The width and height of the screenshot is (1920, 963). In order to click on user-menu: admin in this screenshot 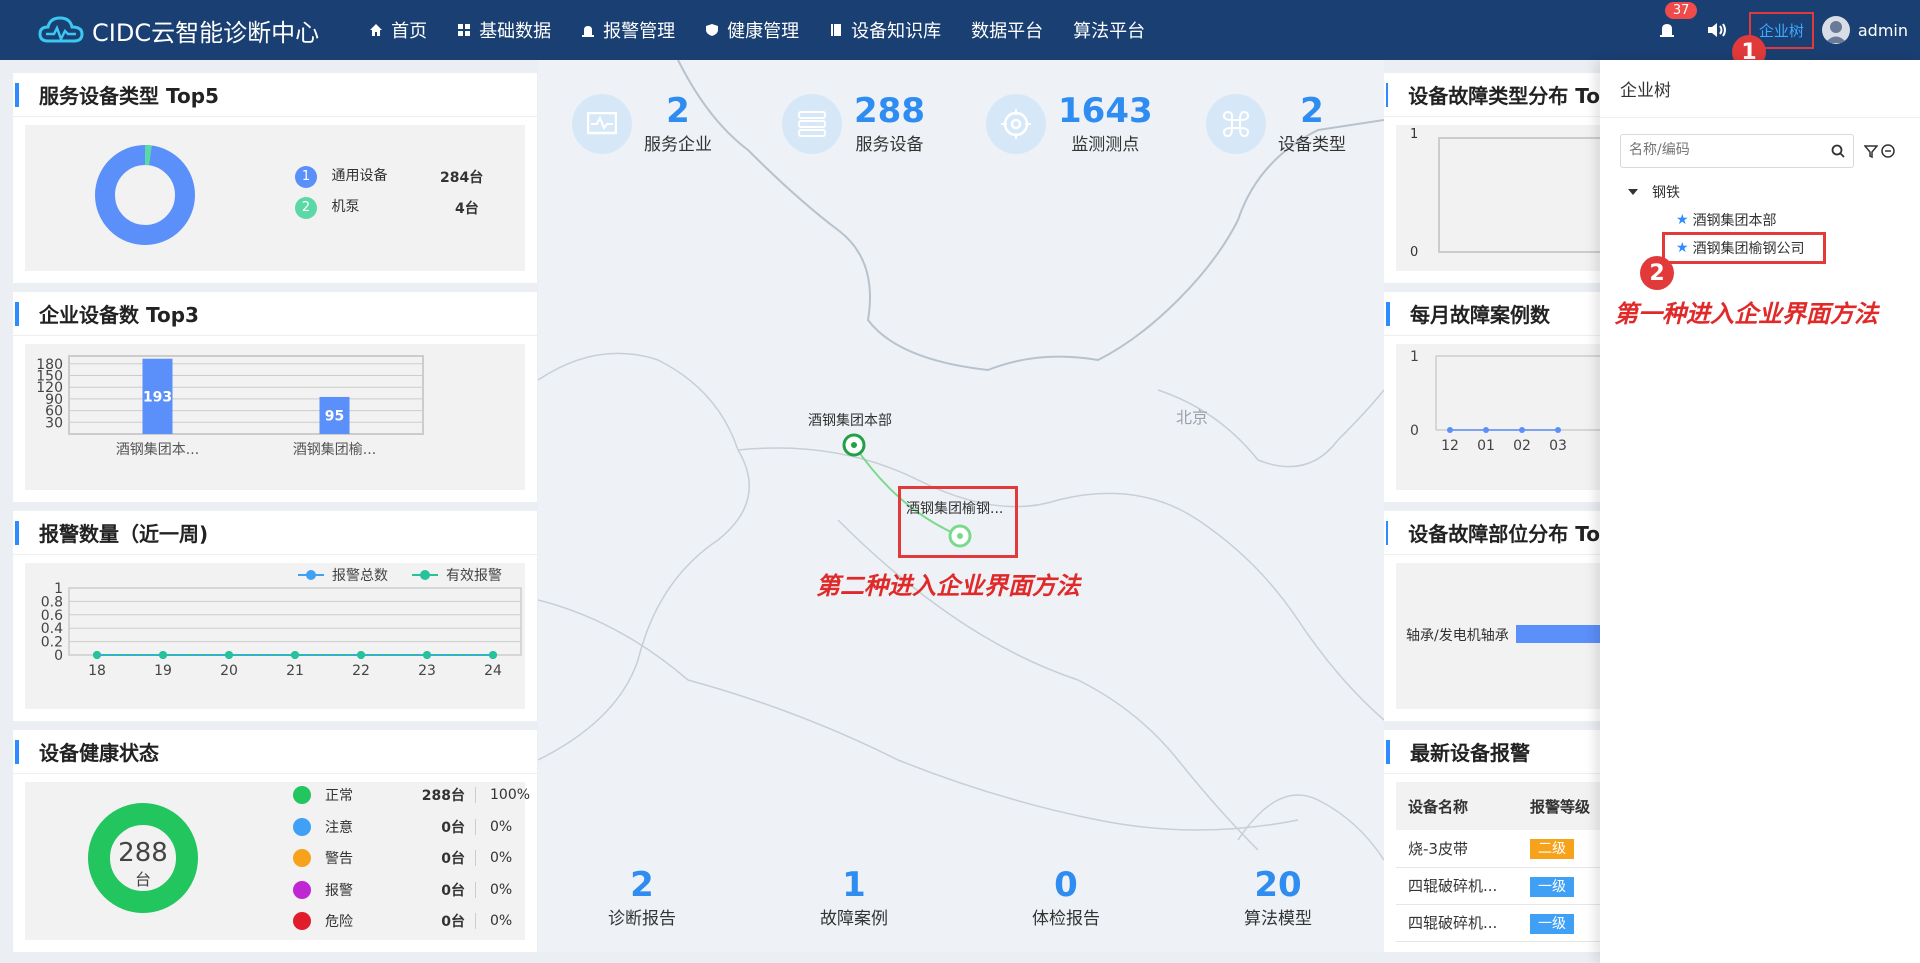, I will do `click(1864, 30)`.